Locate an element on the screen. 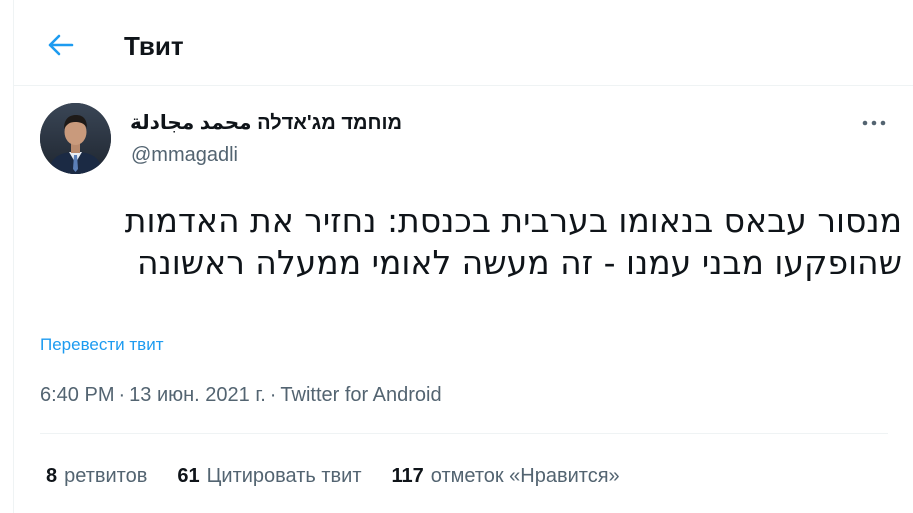 The image size is (913, 513). retweets-stat: 8 ретвитов is located at coordinates (96, 476).